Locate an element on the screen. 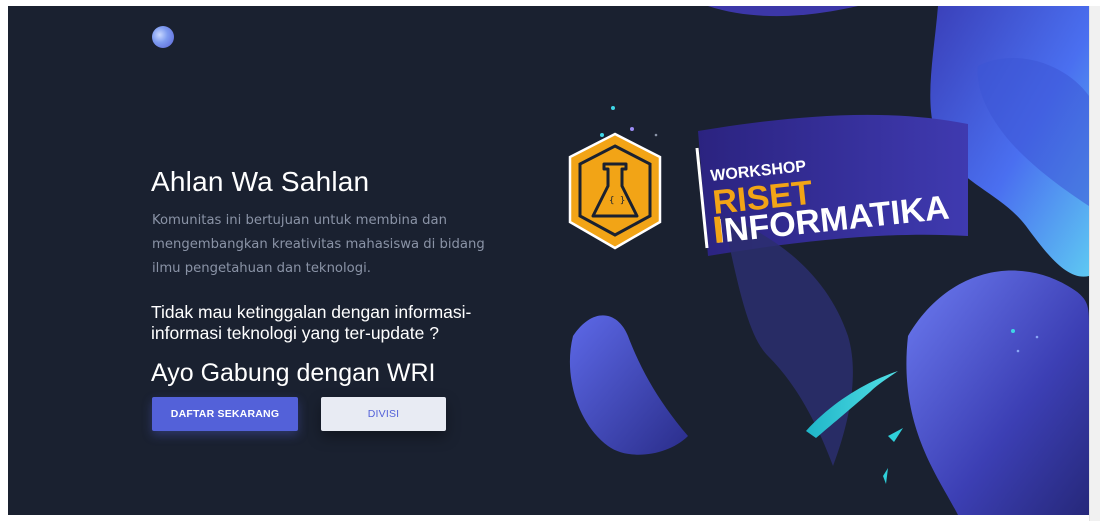 The image size is (1100, 521). left-wave is located at coordinates (628, 385).